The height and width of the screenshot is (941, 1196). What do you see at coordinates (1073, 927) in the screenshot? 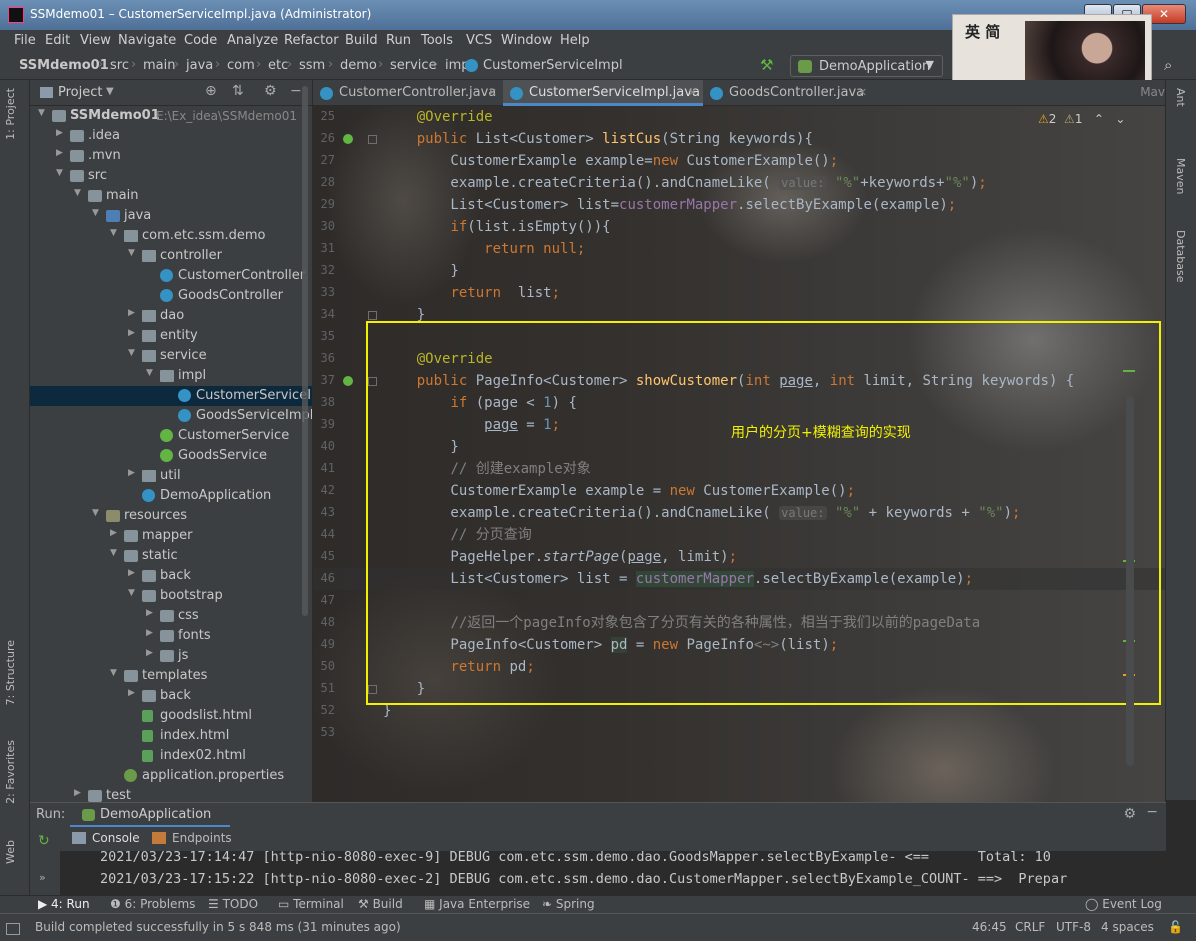
I see `file-encoding: UTF-8` at bounding box center [1073, 927].